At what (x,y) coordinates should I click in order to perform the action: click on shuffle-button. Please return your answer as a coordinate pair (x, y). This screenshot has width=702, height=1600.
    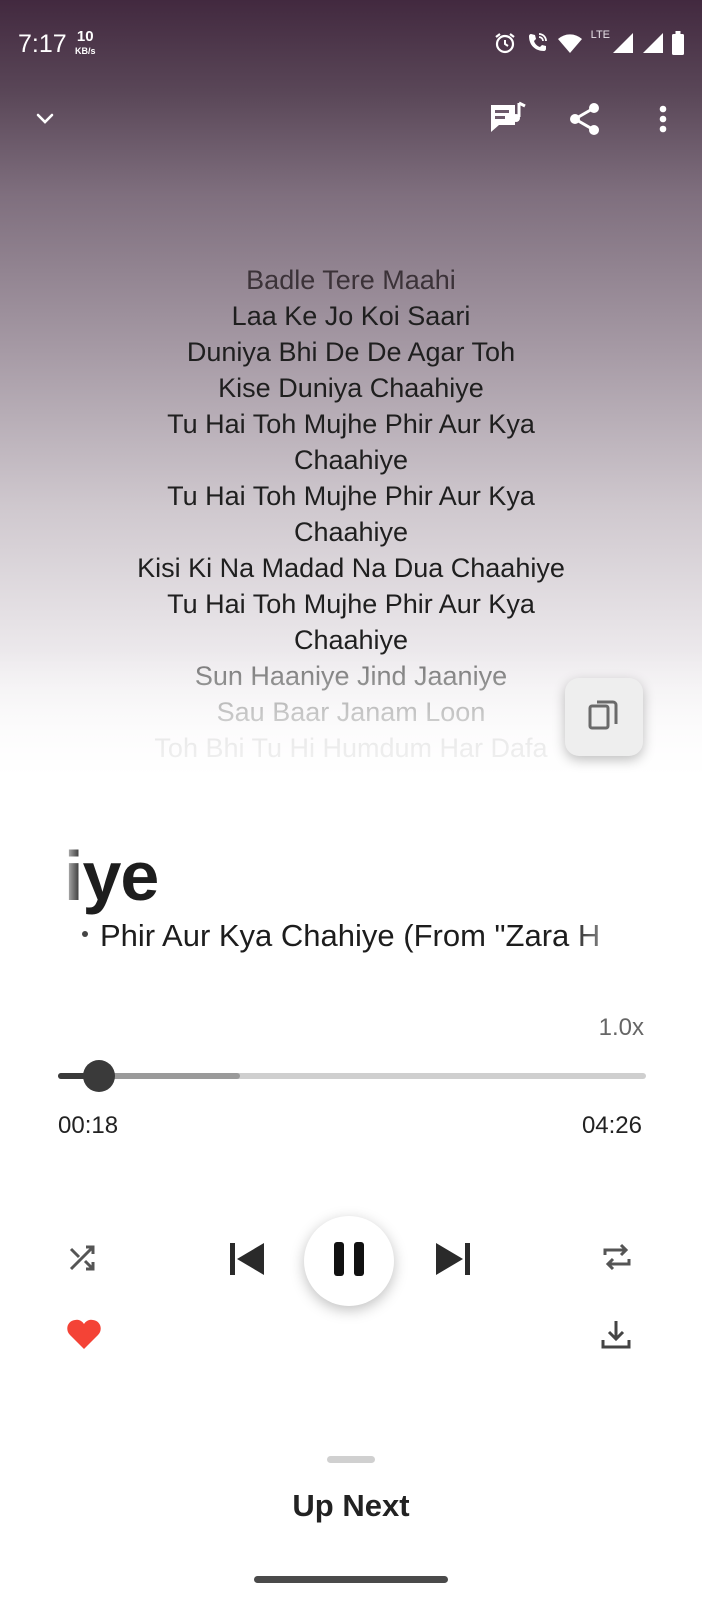
    Looking at the image, I should click on (83, 1261).